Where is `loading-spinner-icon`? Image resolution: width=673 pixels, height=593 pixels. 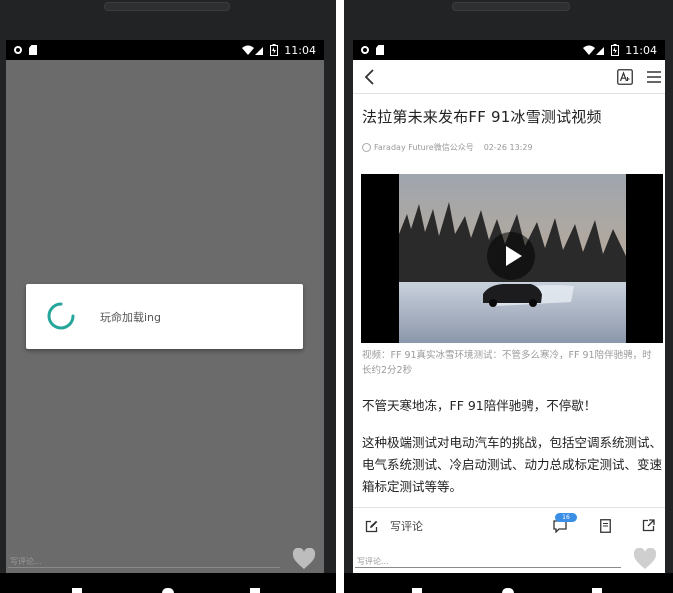 loading-spinner-icon is located at coordinates (61, 316).